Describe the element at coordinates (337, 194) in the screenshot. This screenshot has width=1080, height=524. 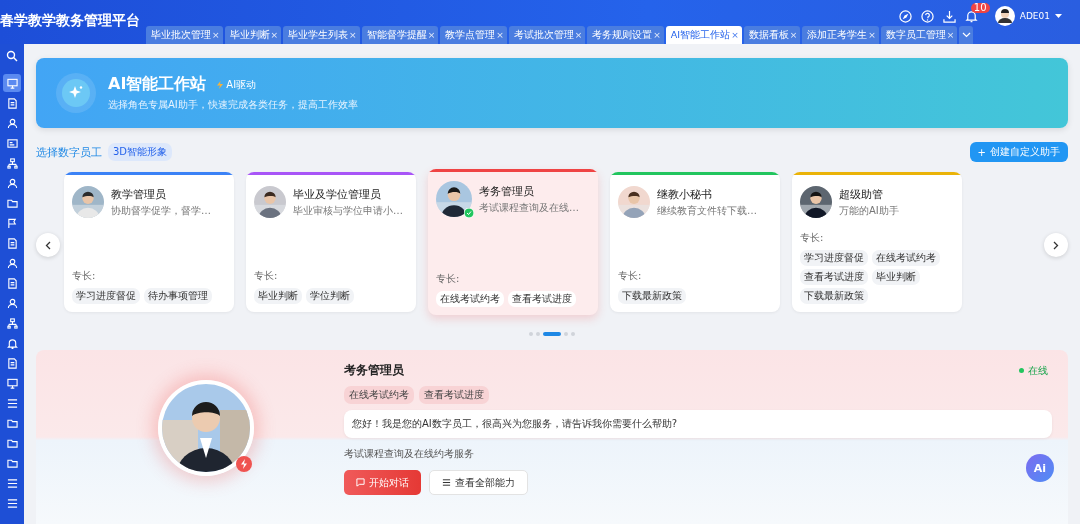
I see `employee-name: 毕业及学位管理员` at that location.